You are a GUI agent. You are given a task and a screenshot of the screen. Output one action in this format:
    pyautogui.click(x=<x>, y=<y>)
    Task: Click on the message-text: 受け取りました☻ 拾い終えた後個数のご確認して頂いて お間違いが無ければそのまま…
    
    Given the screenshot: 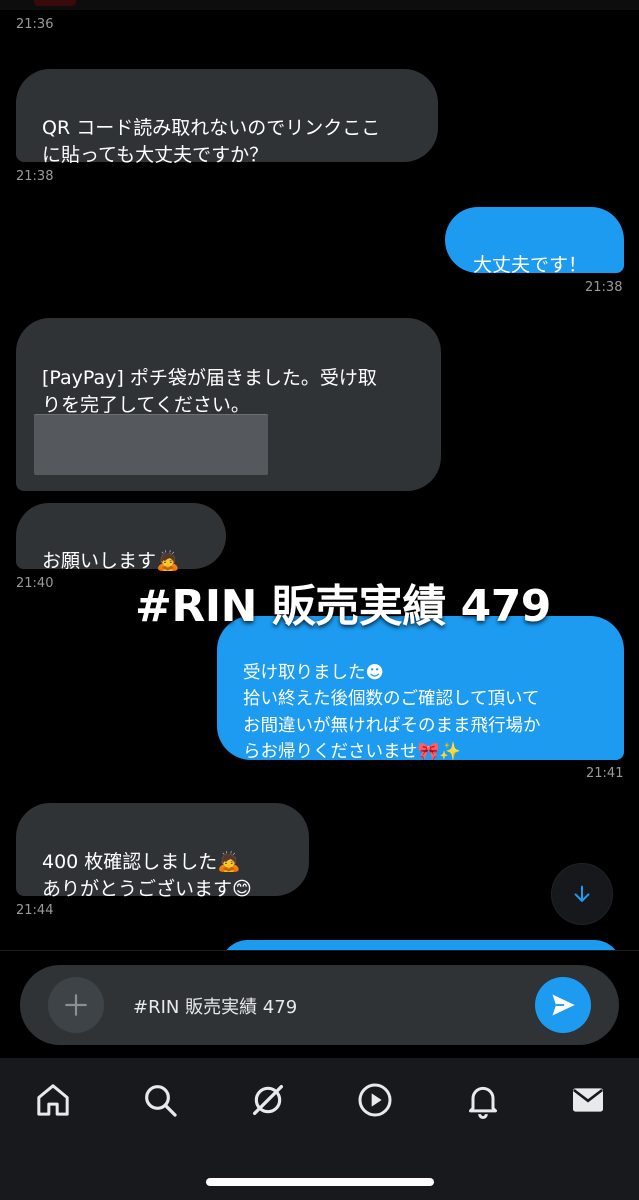 What is the action you would take?
    pyautogui.click(x=392, y=712)
    